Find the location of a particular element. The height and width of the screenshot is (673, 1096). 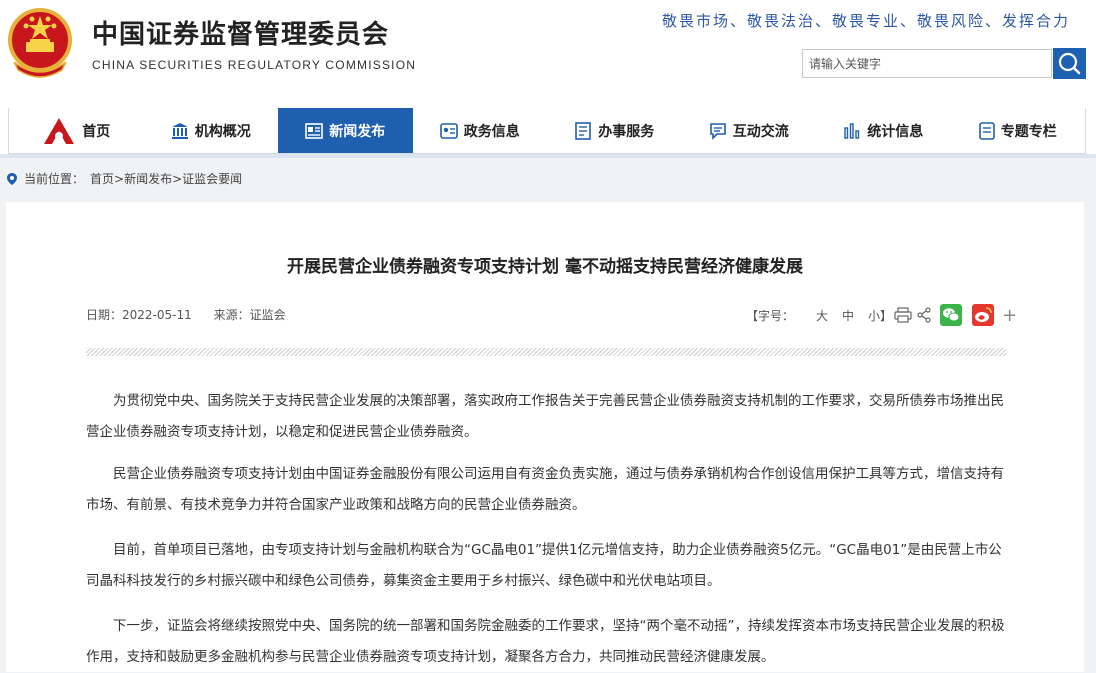

document-icon is located at coordinates (986, 130).